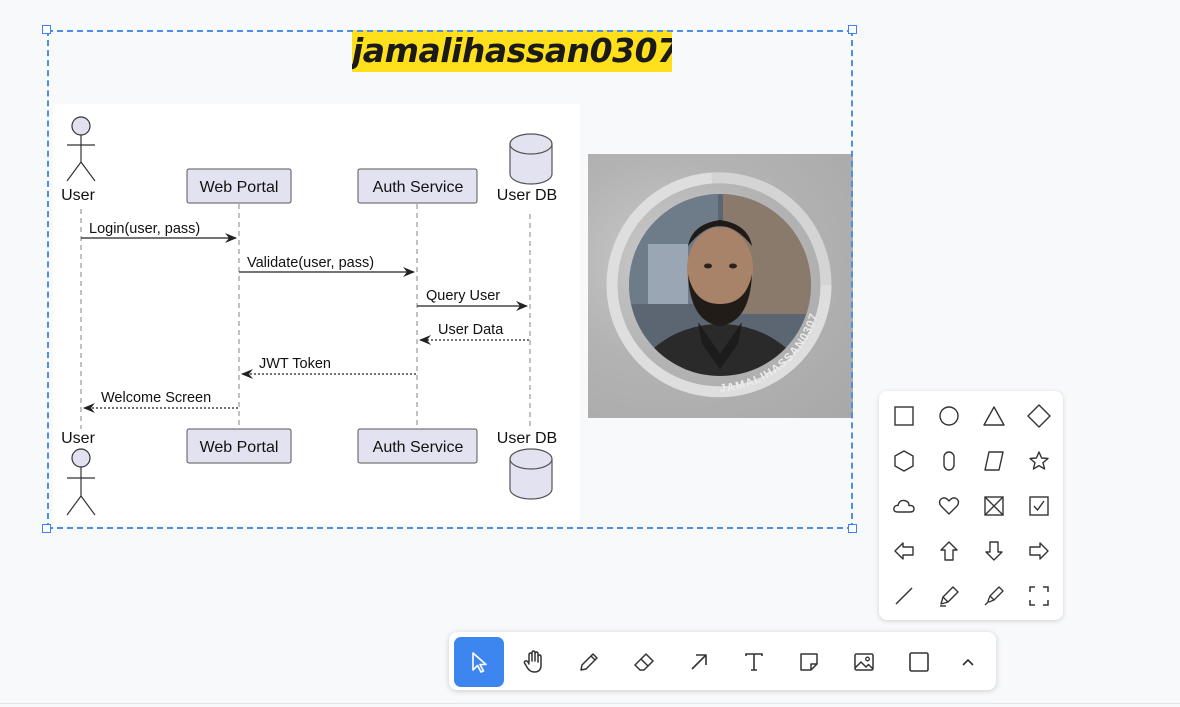  Describe the element at coordinates (144, 229) in the screenshot. I see `message-label-1: Login(user, pass)` at that location.